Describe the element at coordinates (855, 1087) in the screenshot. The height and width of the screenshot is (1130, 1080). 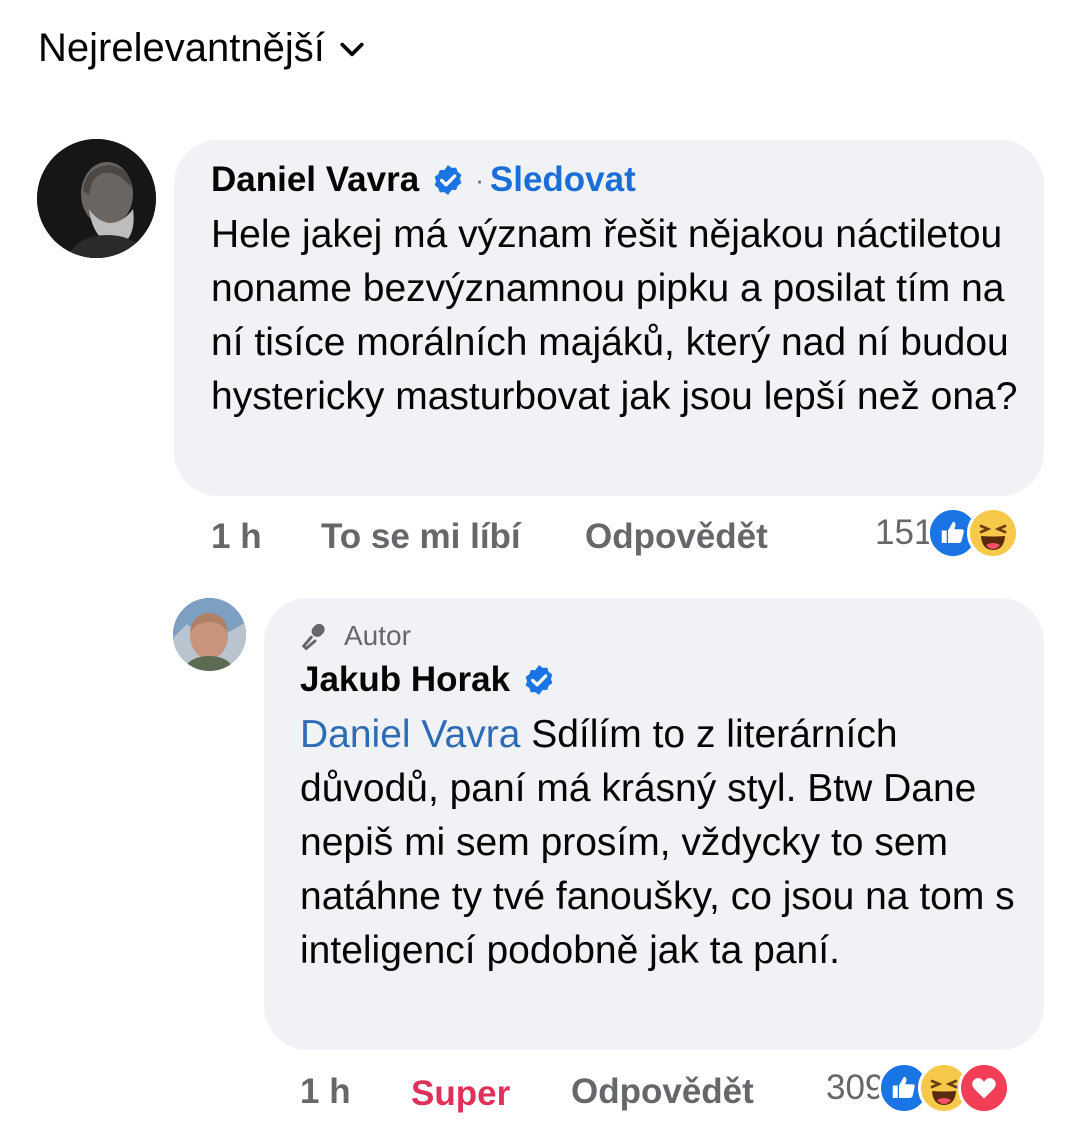
I see `reaction-count: 309` at that location.